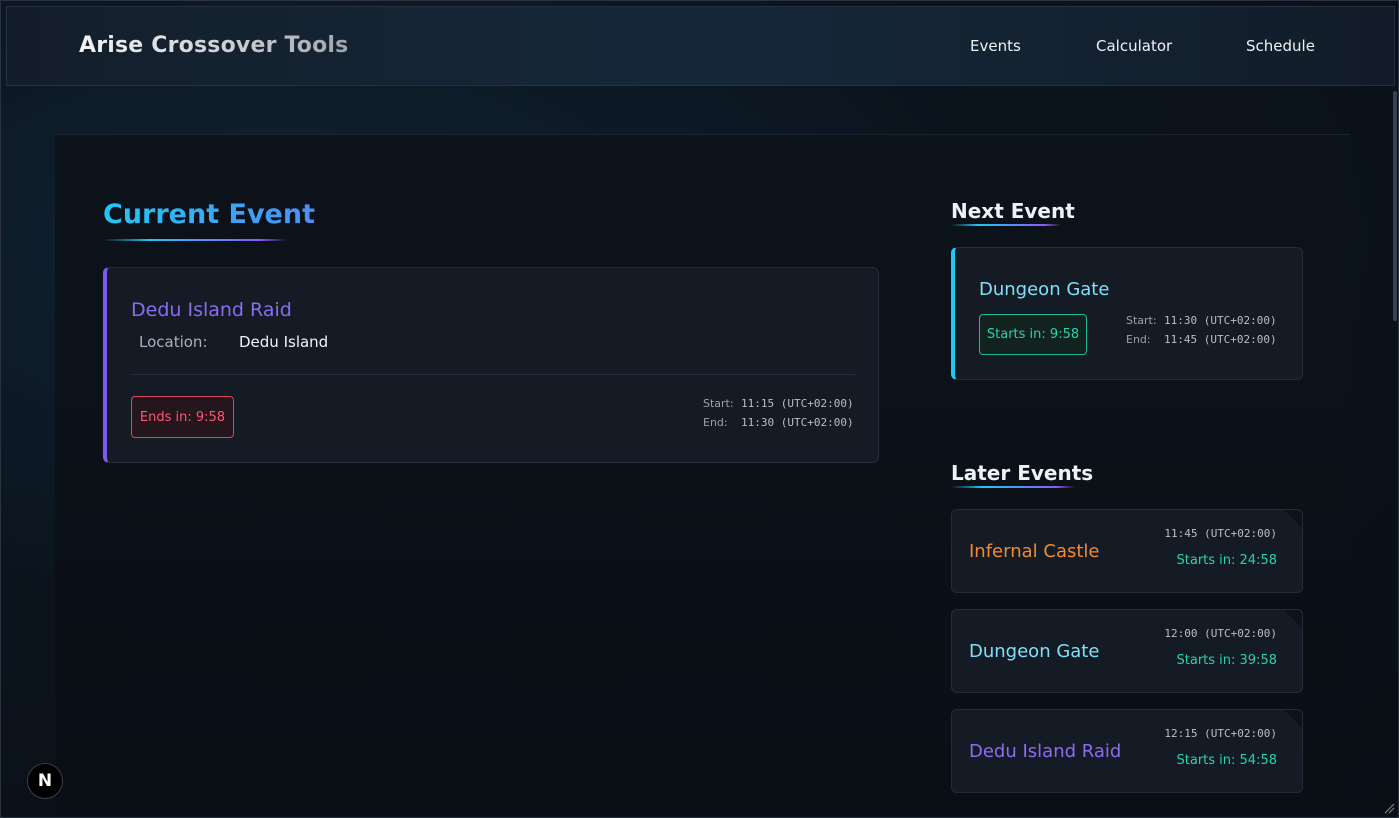 This screenshot has height=818, width=1399. Describe the element at coordinates (182, 417) in the screenshot. I see `ends-in-badge: Ends in: 9:58` at that location.